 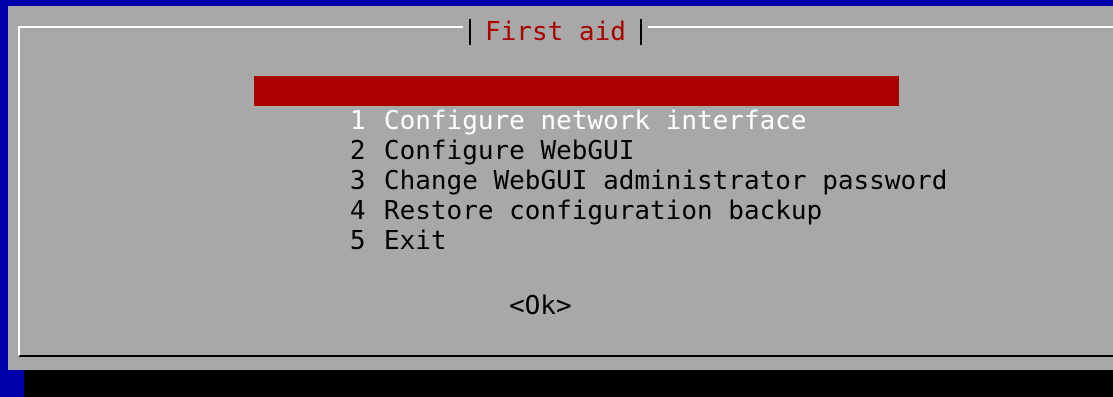 I want to click on dialog-title: First aid, so click(x=555, y=32).